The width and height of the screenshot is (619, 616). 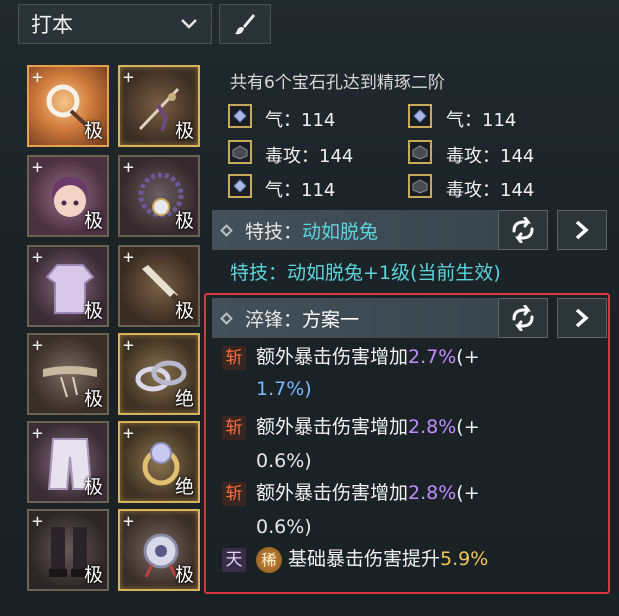 I want to click on equip-slot-armor: + 极, so click(x=68, y=286).